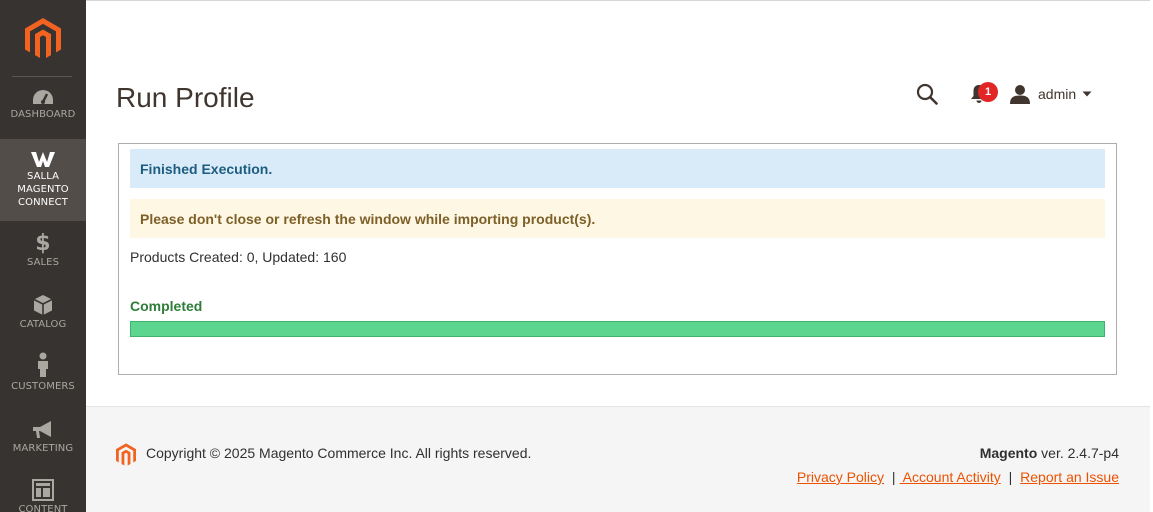  What do you see at coordinates (43, 262) in the screenshot?
I see `sidebar-item-label: Sales` at bounding box center [43, 262].